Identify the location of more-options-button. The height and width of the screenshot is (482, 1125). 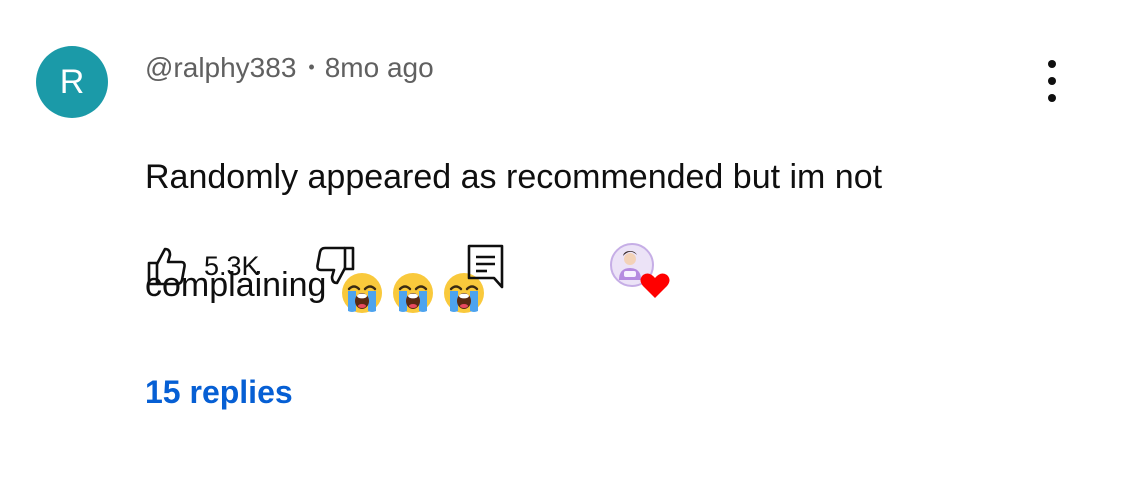
(1052, 81).